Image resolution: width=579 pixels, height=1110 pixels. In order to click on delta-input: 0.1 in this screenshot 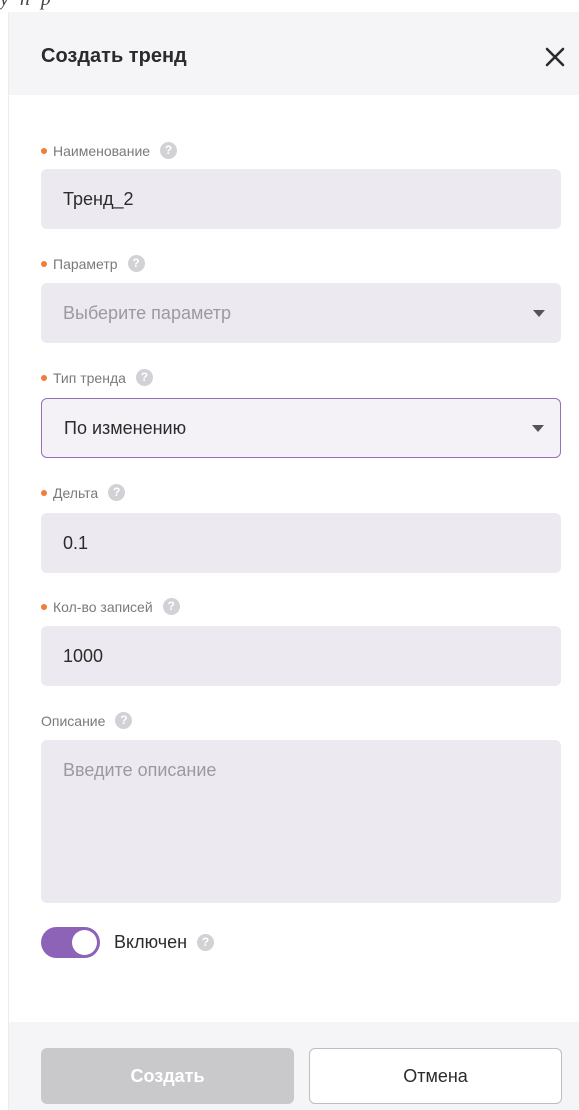, I will do `click(301, 543)`.